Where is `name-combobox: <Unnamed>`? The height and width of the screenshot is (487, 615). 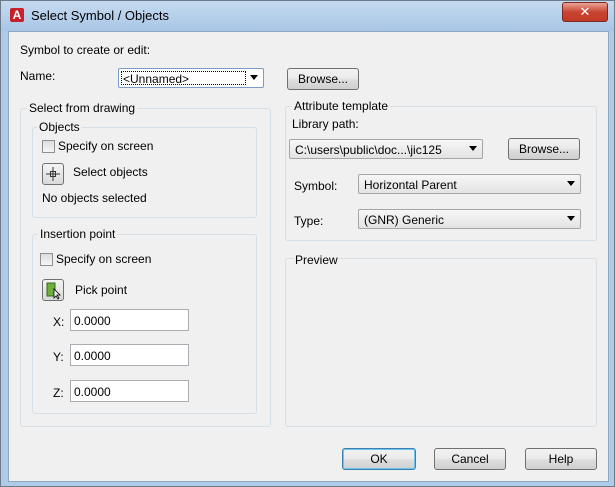
name-combobox: <Unnamed> is located at coordinates (191, 78).